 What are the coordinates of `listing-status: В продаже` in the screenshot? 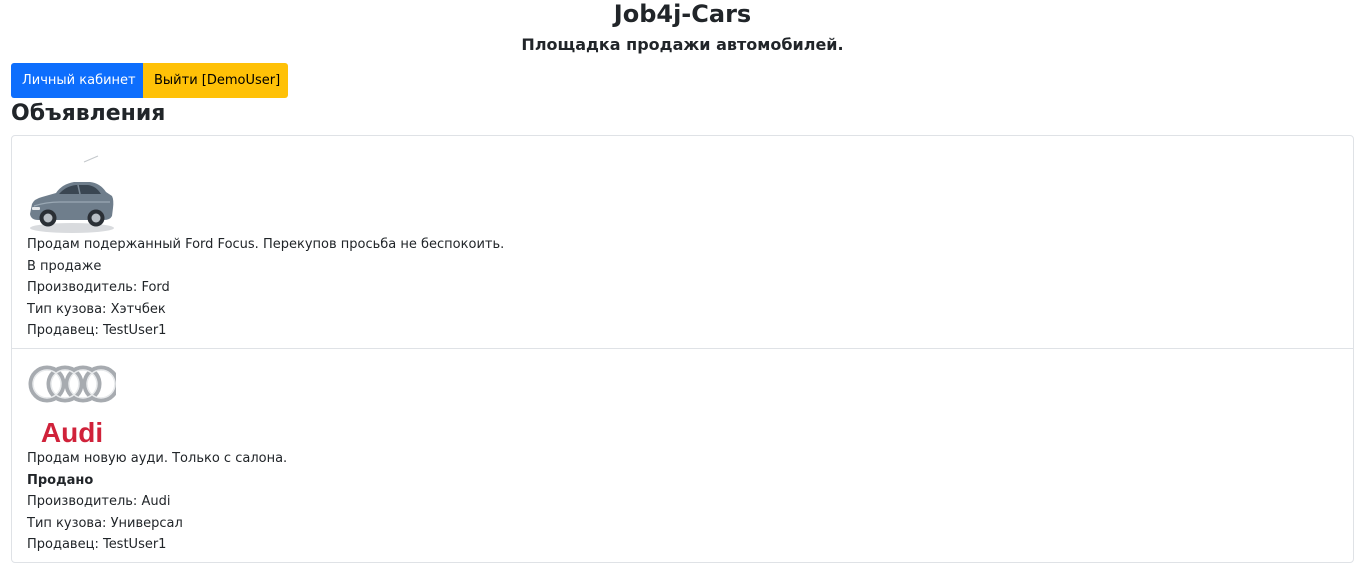 It's located at (64, 266).